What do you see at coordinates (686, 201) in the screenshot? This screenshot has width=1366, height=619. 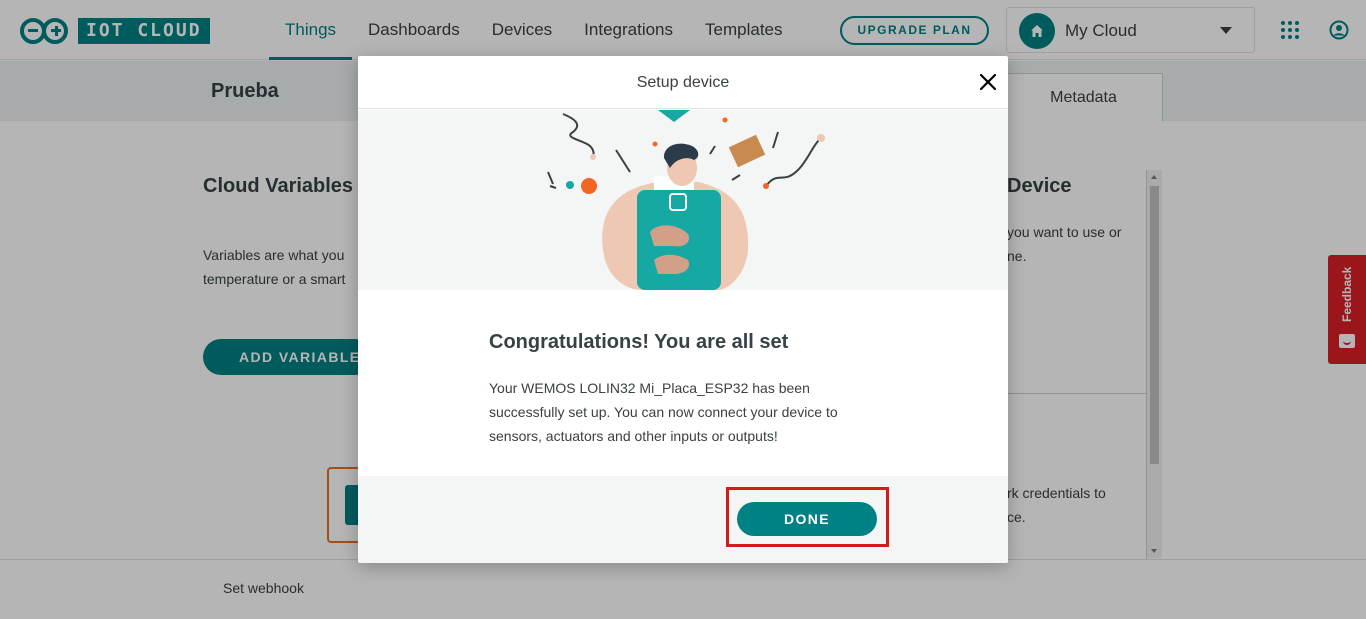 I see `person-holding-board-illustration` at bounding box center [686, 201].